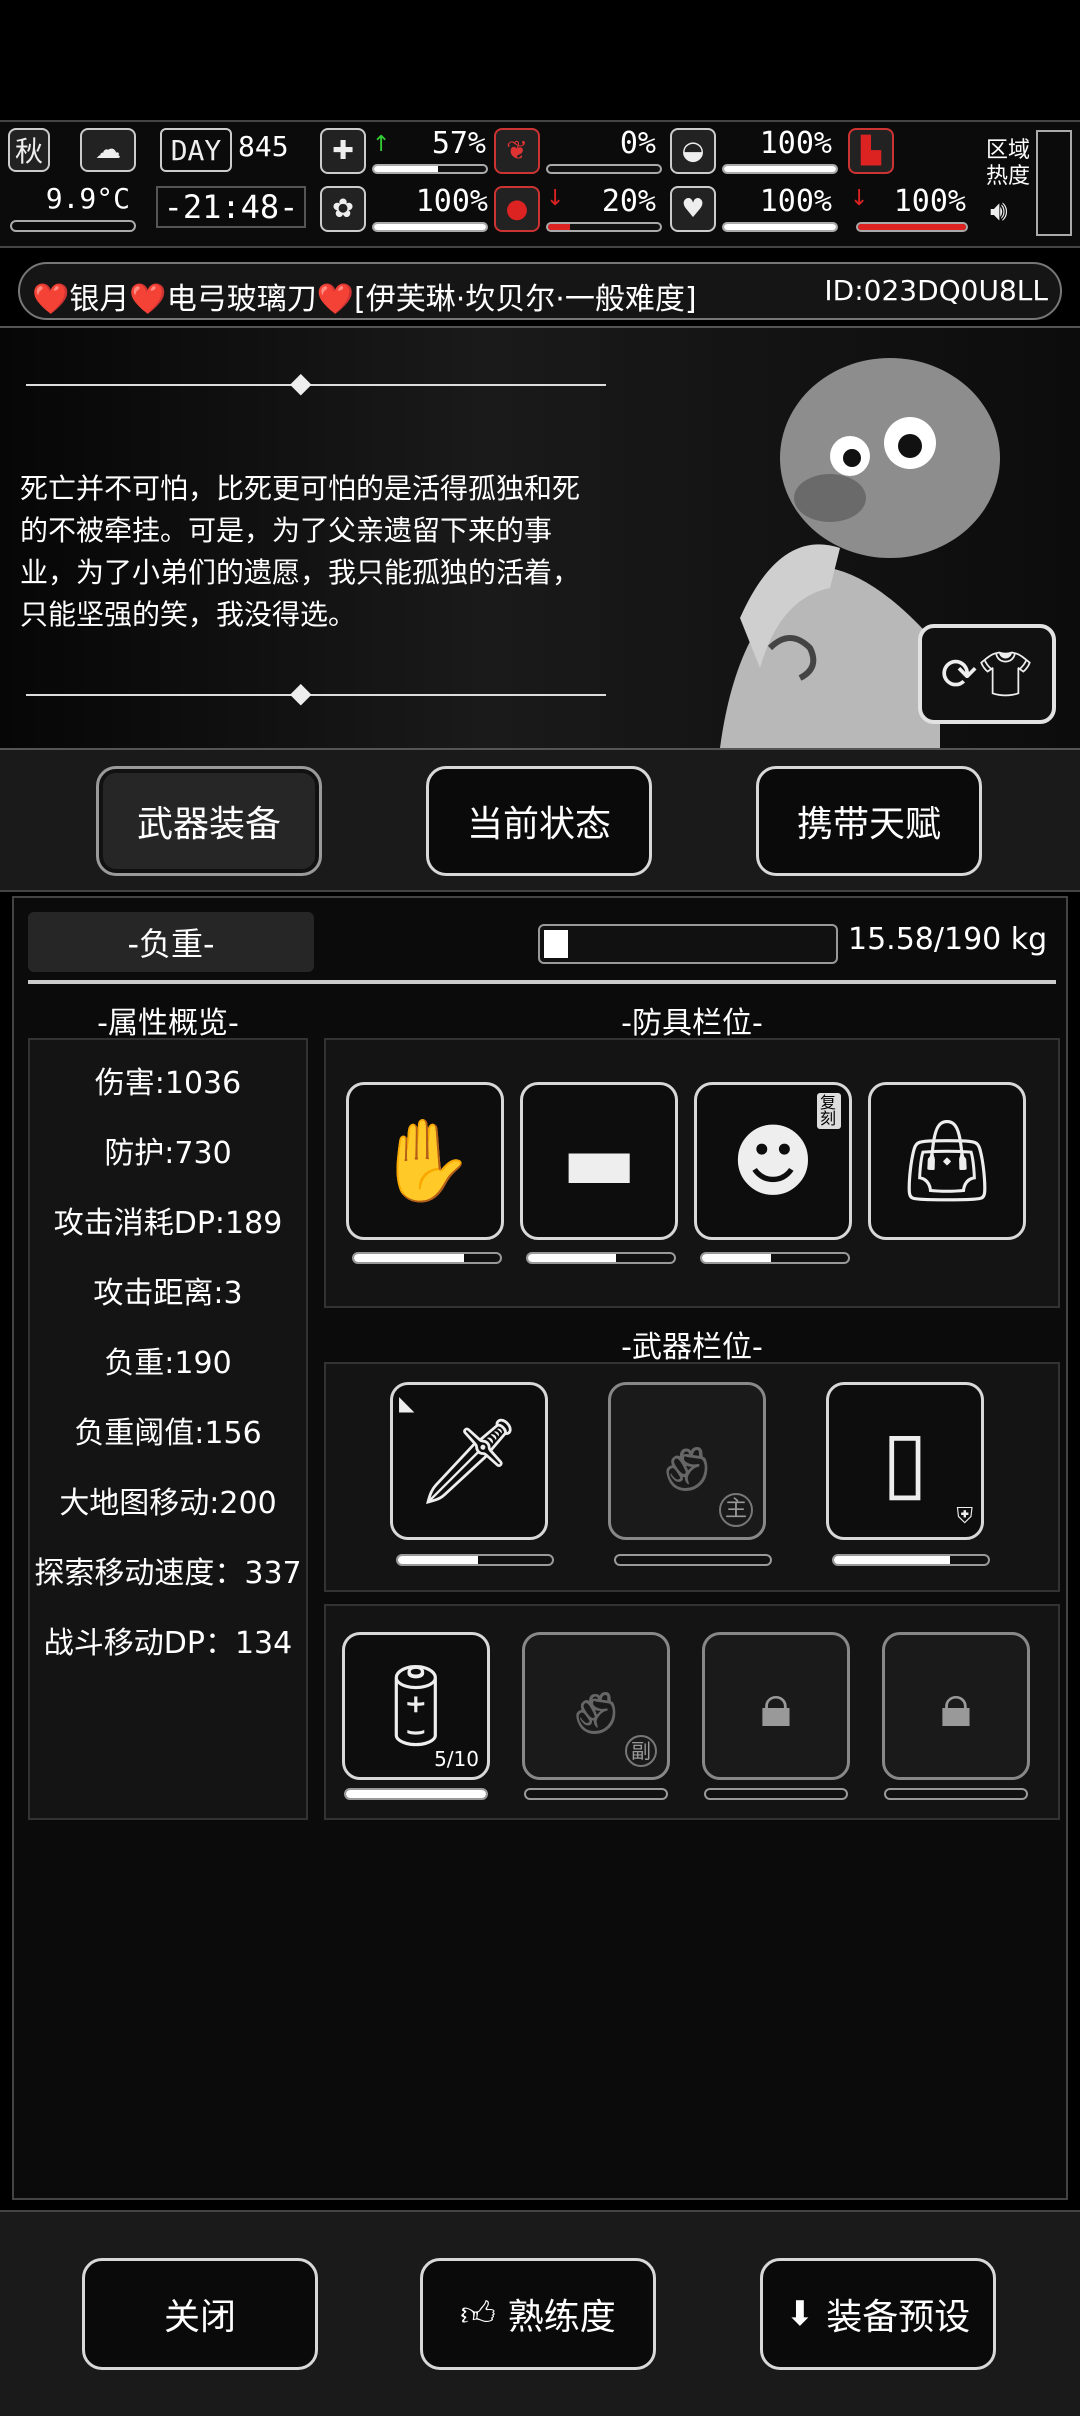 The image size is (1080, 2416). Describe the element at coordinates (637, 143) in the screenshot. I see `hunger-value: 0%` at that location.